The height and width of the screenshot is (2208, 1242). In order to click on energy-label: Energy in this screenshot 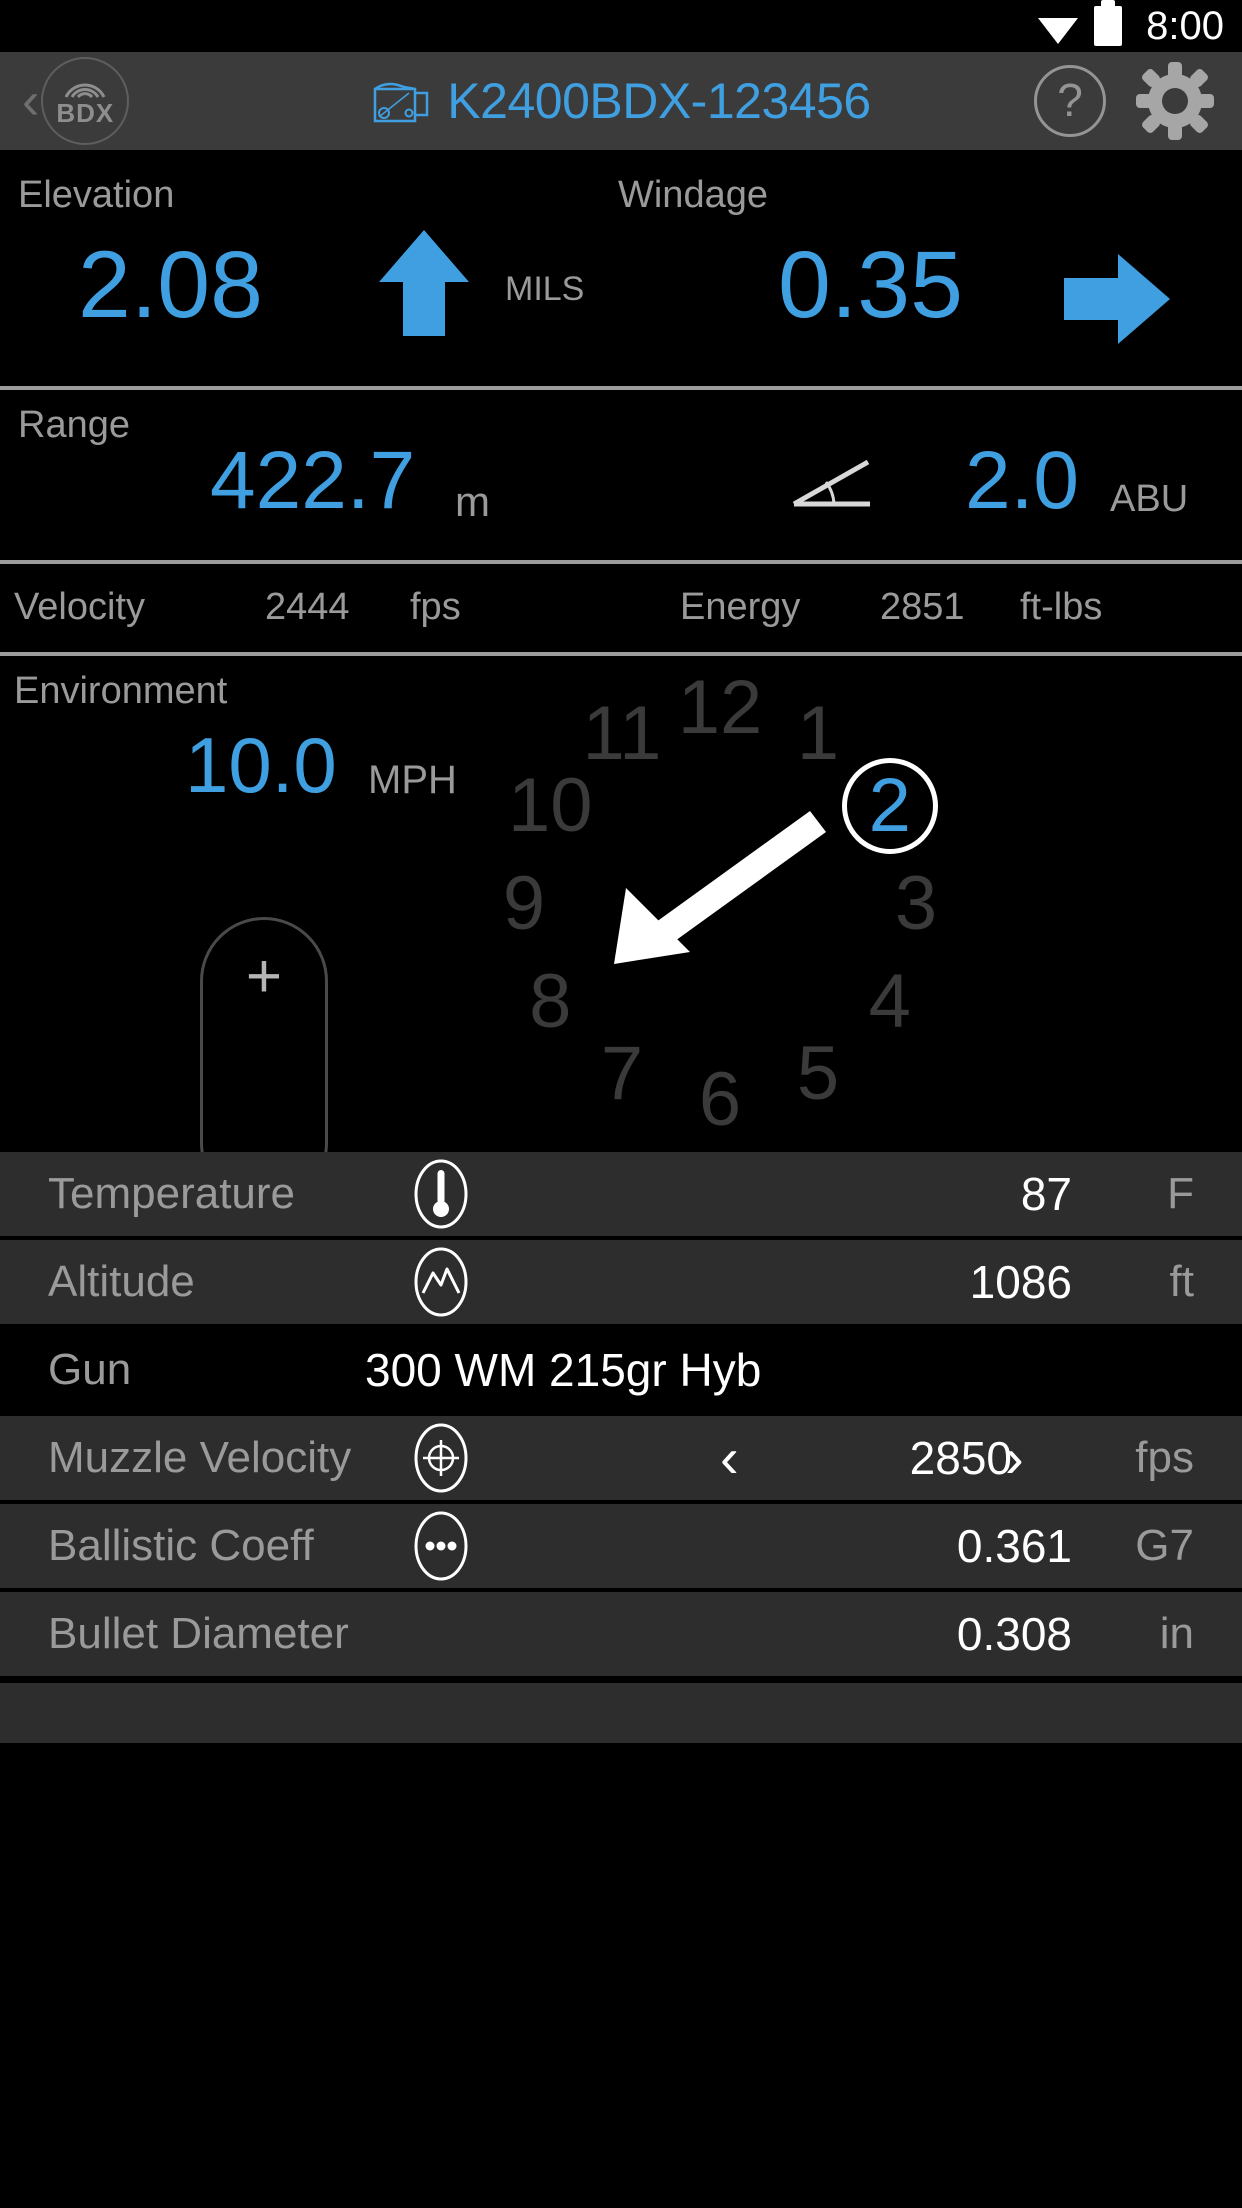, I will do `click(740, 607)`.